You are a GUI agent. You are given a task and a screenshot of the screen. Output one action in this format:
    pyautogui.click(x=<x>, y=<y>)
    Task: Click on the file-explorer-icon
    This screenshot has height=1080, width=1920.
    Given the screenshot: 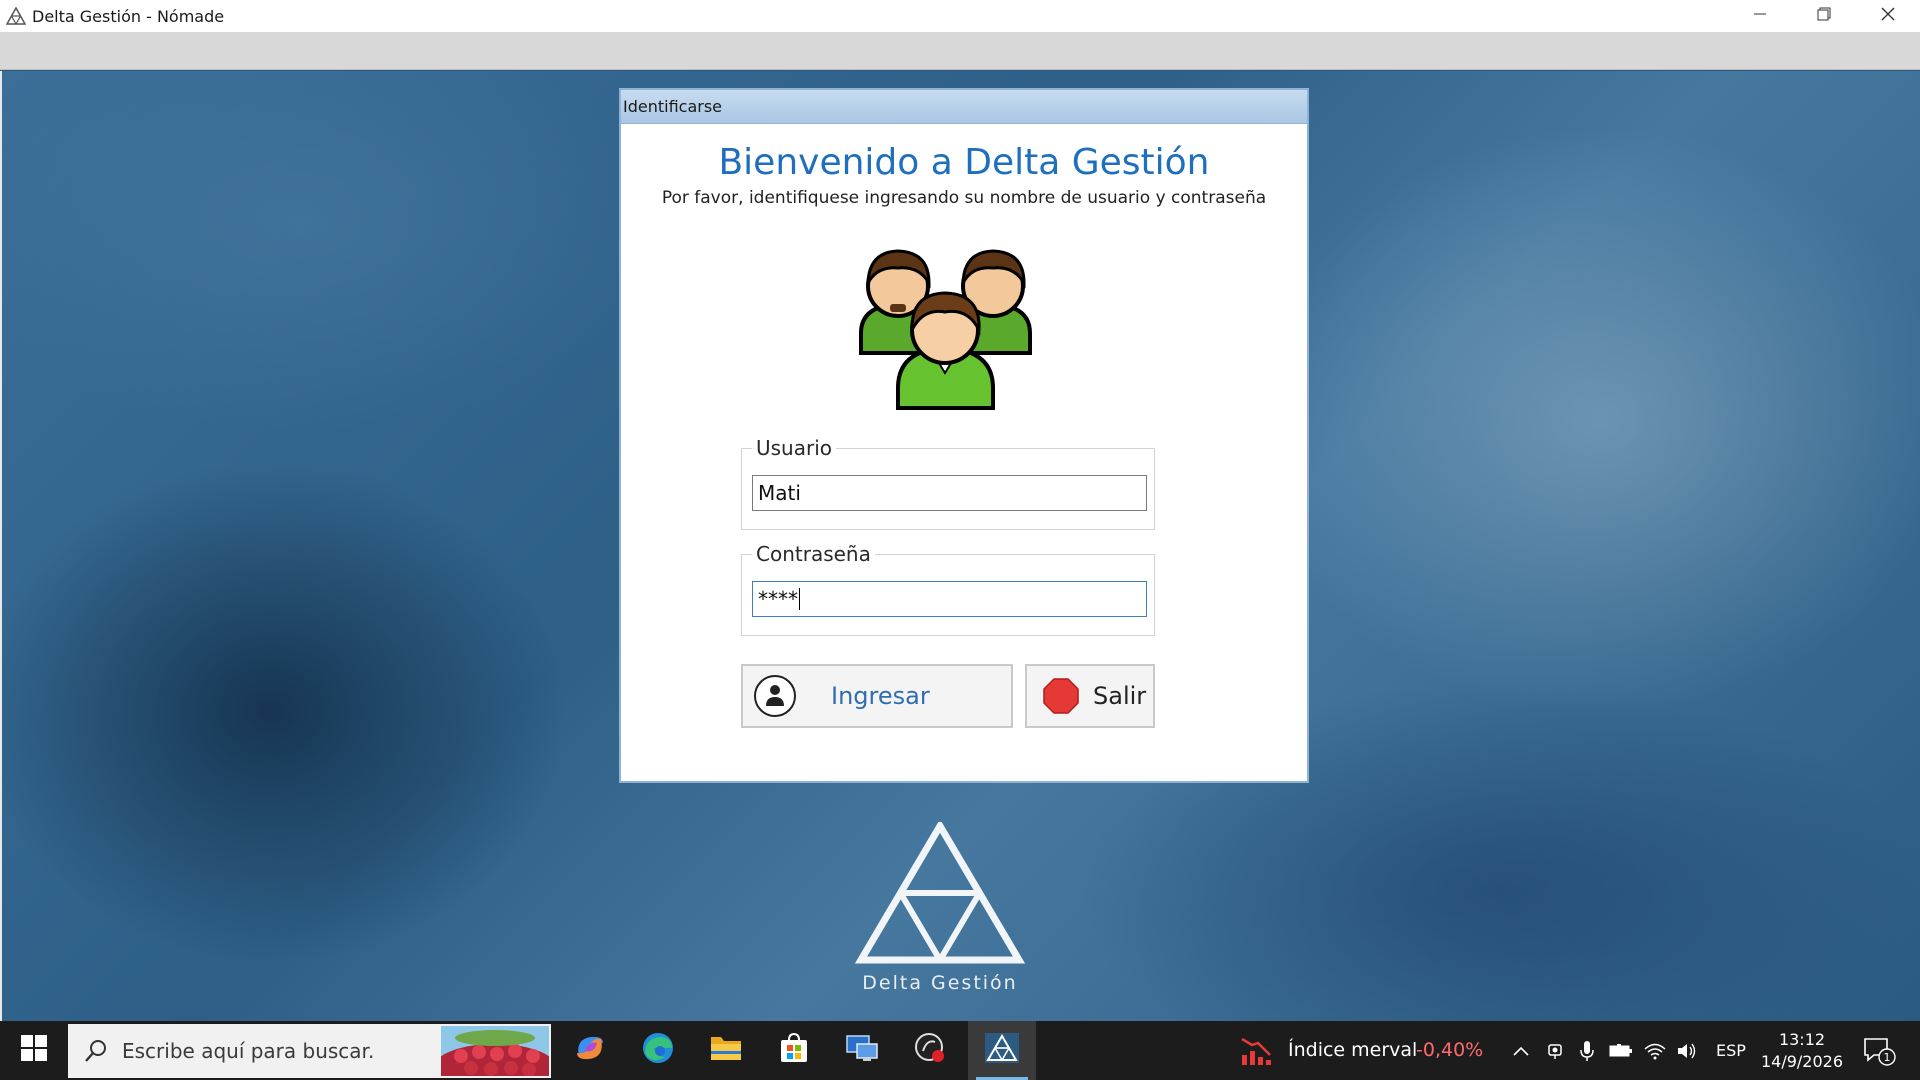 What is the action you would take?
    pyautogui.click(x=726, y=1050)
    